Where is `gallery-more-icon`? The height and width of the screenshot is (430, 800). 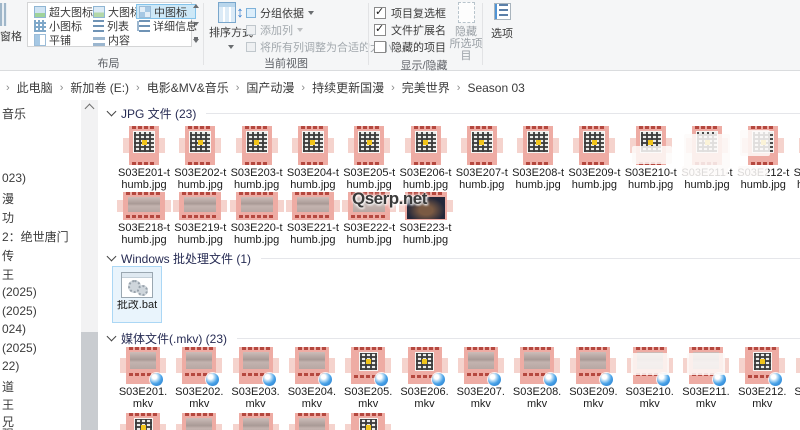
gallery-more-icon is located at coordinates (196, 41).